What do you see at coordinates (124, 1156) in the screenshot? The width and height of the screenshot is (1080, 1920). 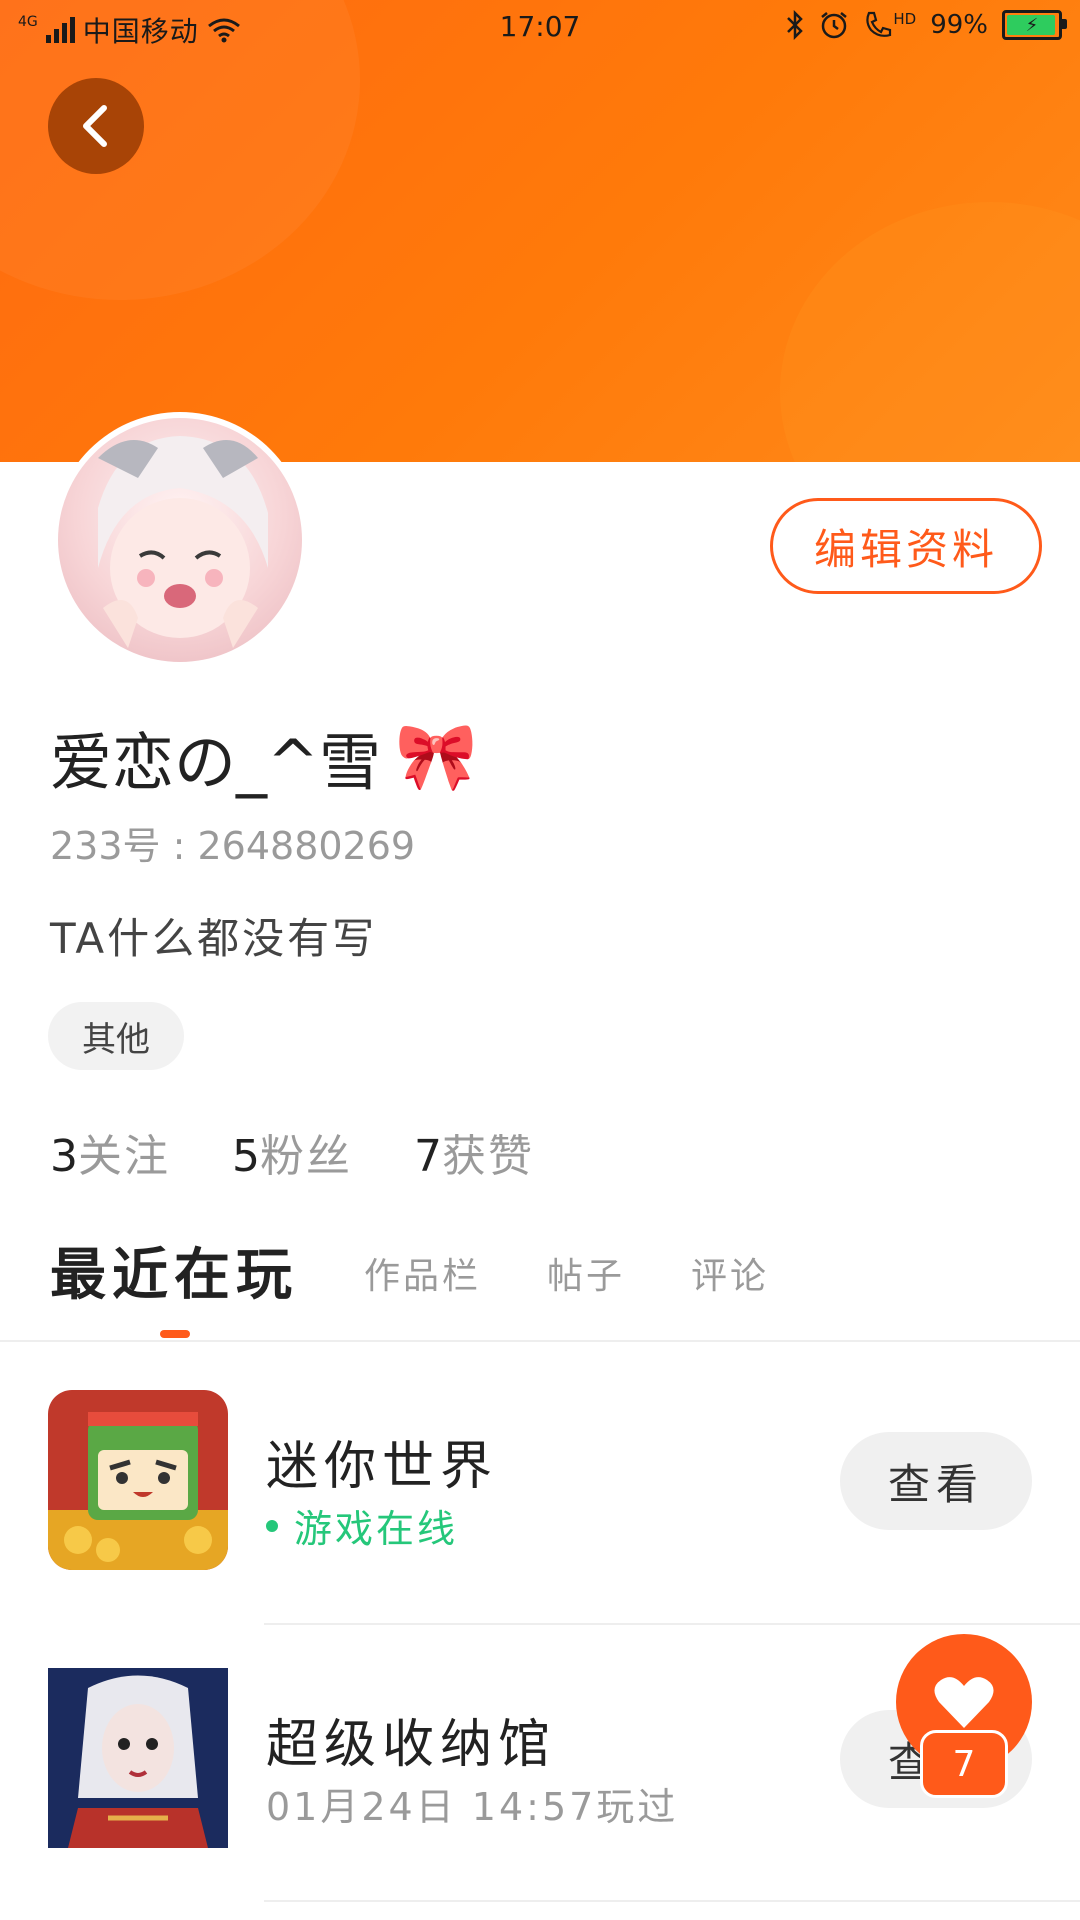 I see `following-label: 关注` at bounding box center [124, 1156].